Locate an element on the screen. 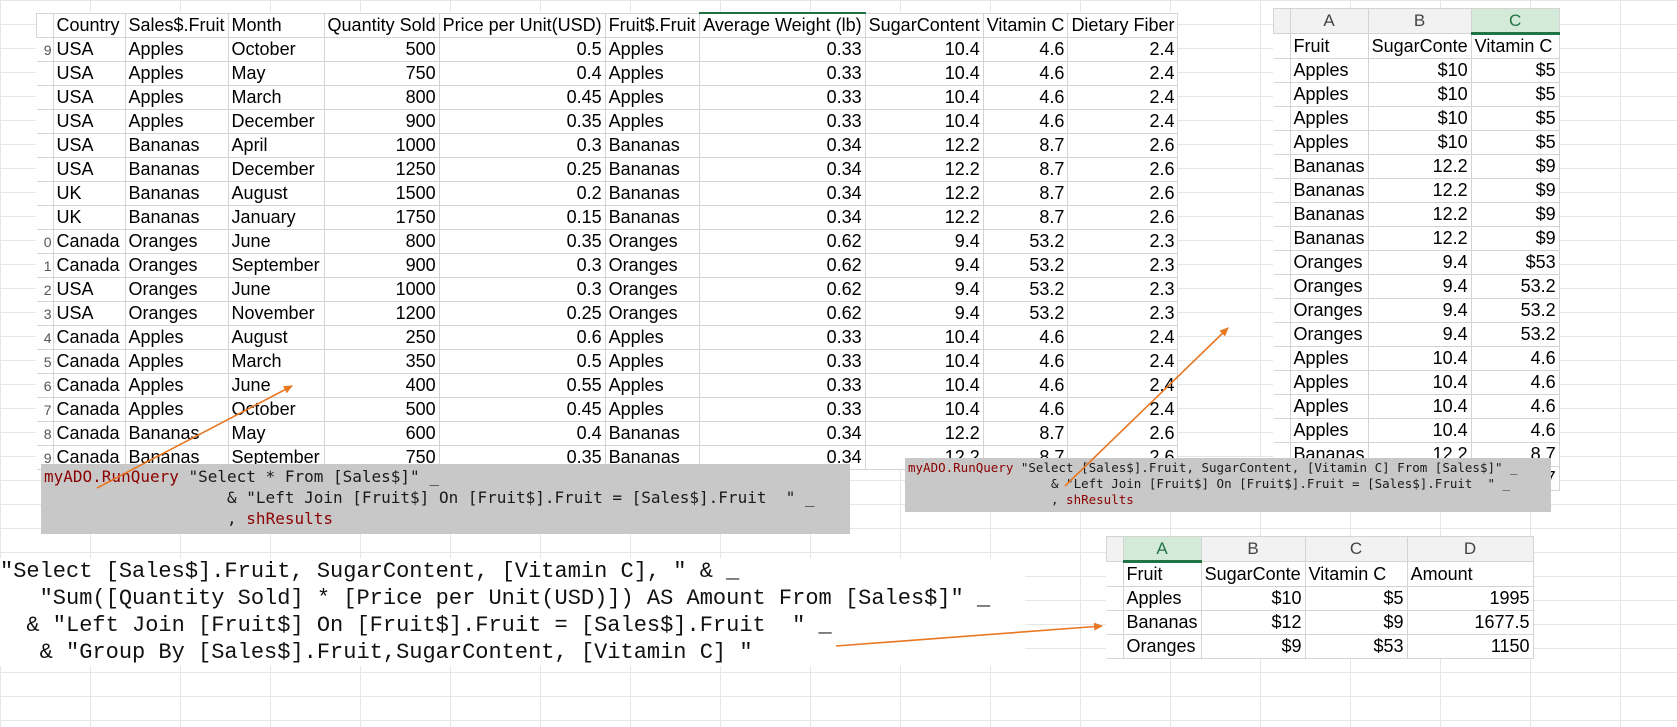  column-header: Quantity Sold is located at coordinates (381, 25).